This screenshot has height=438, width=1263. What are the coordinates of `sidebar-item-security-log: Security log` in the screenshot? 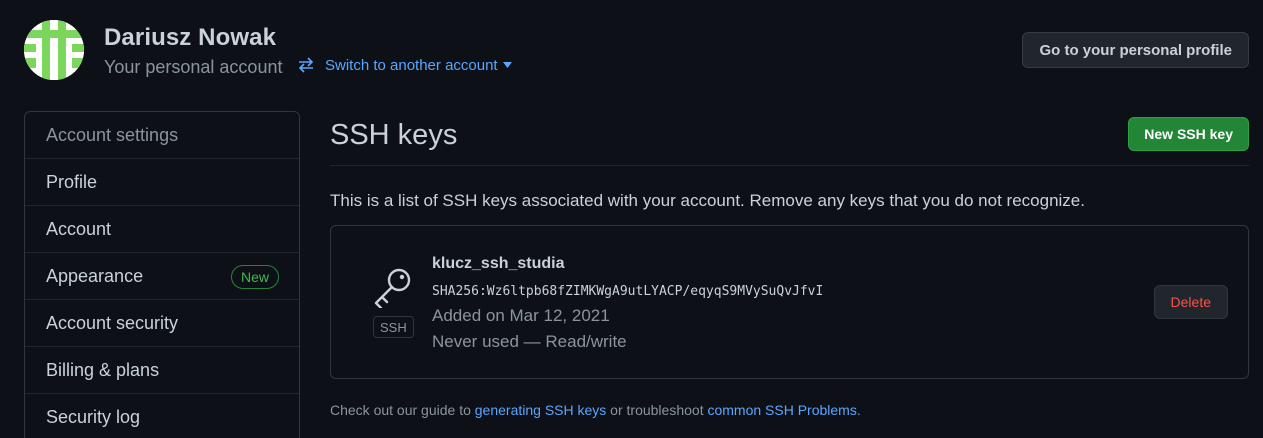 It's located at (162, 416).